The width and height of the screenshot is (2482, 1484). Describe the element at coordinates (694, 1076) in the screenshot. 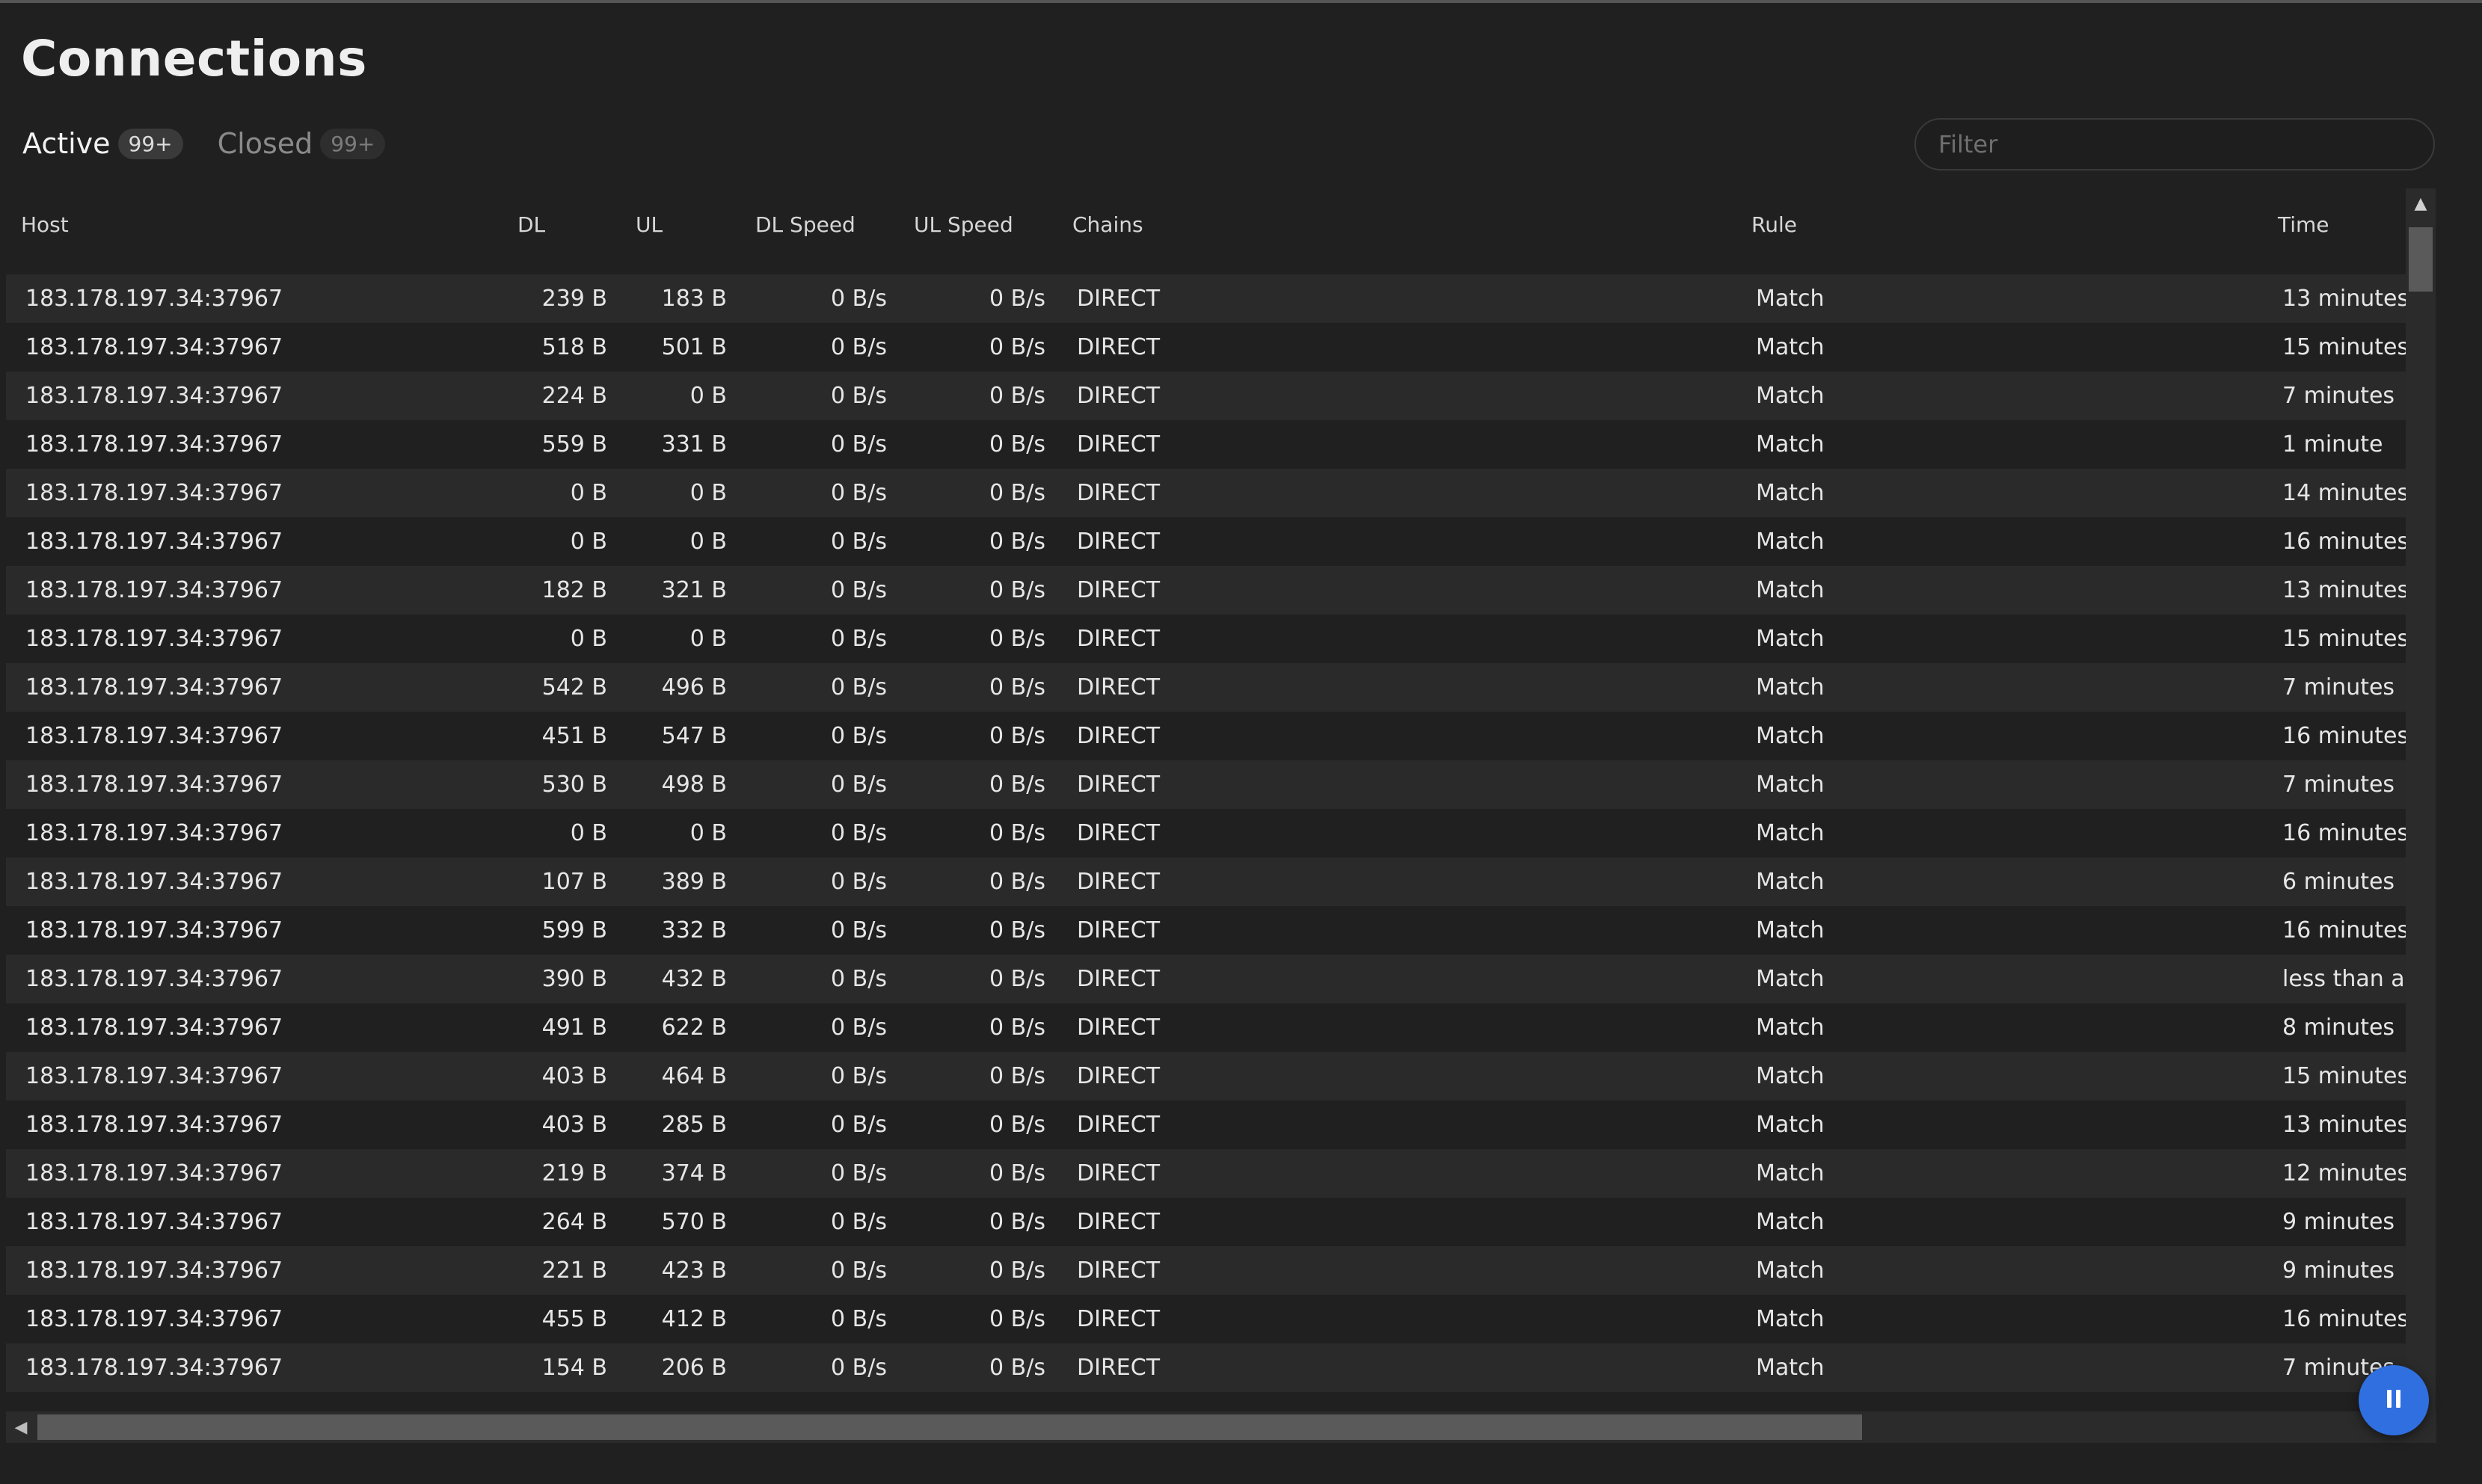

I see `cell-ul: 464 B` at that location.